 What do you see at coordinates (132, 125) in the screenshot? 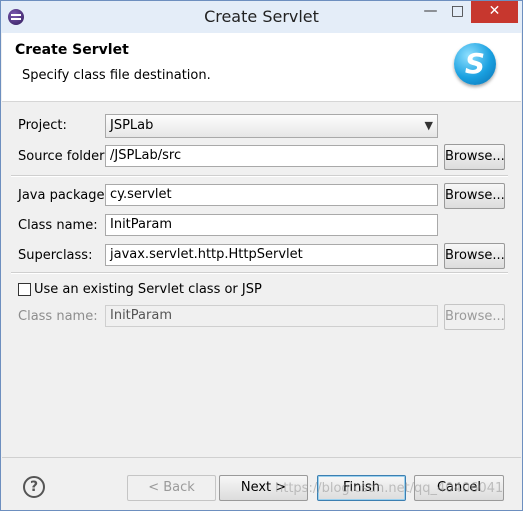
I see `project-select-value: JSPLab` at bounding box center [132, 125].